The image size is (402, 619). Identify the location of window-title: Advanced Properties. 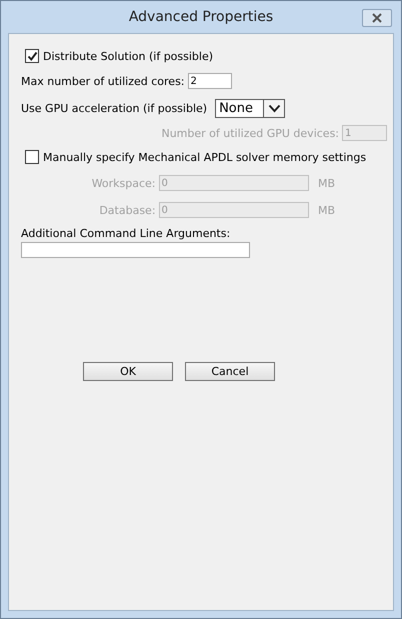
(201, 17).